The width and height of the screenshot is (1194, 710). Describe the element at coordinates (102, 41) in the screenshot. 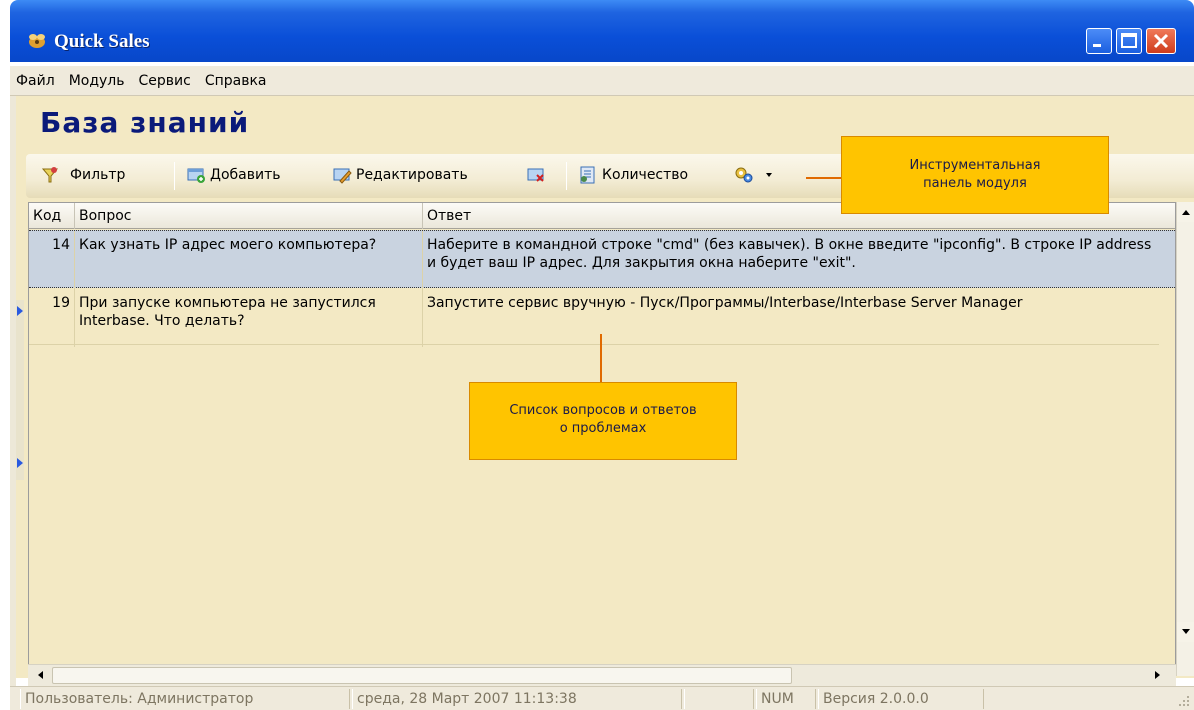

I see `window-title: Quick Sales` at that location.